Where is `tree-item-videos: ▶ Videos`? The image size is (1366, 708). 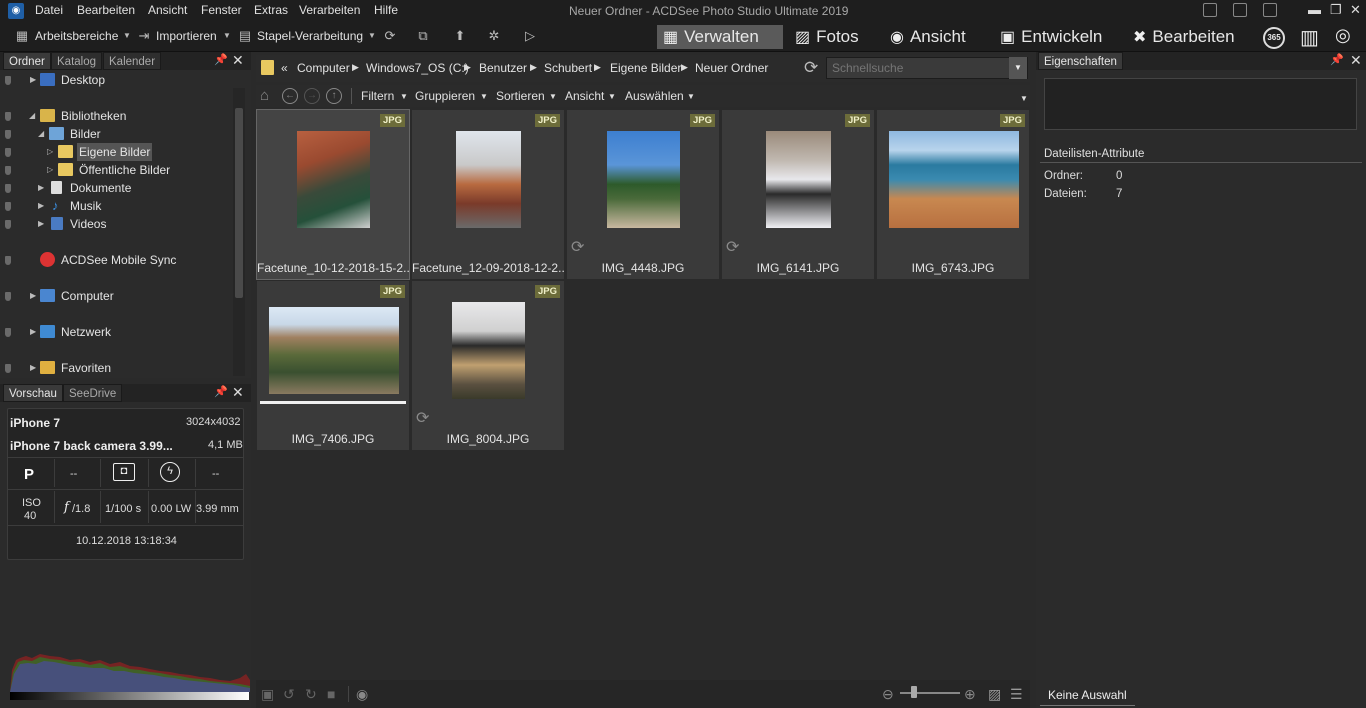
tree-item-videos: ▶ Videos is located at coordinates (116, 224).